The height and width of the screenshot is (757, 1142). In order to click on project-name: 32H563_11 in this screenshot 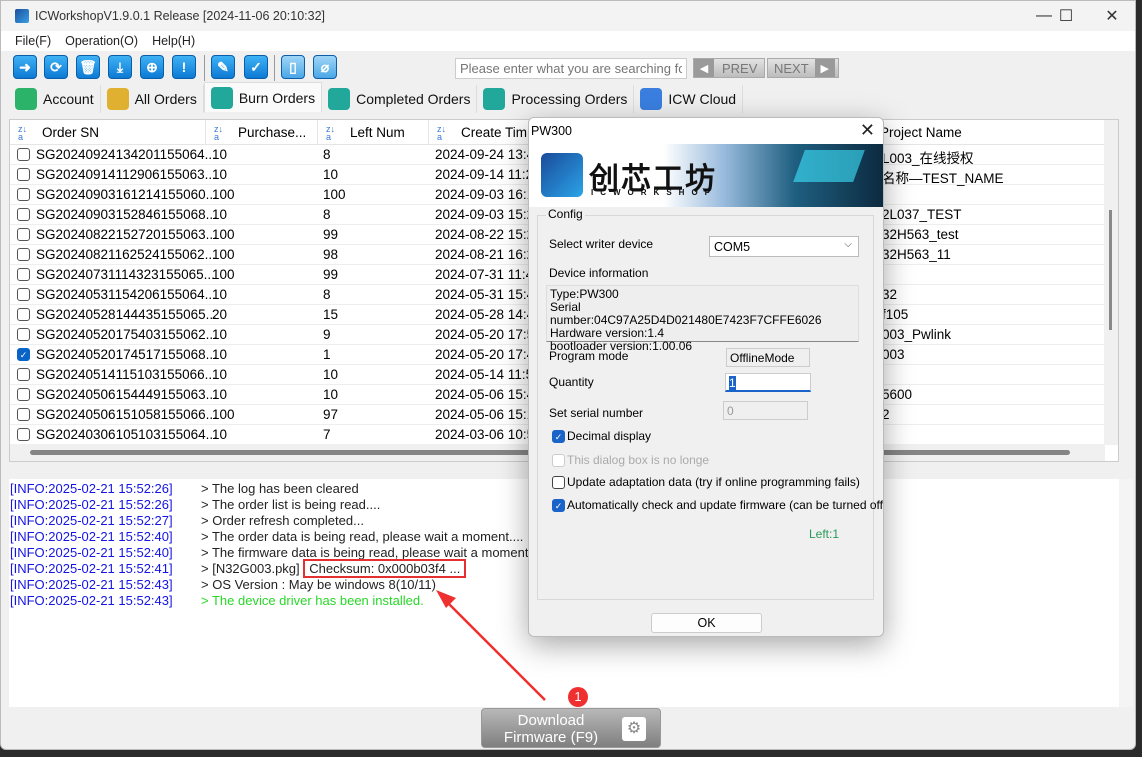, I will do `click(916, 254)`.